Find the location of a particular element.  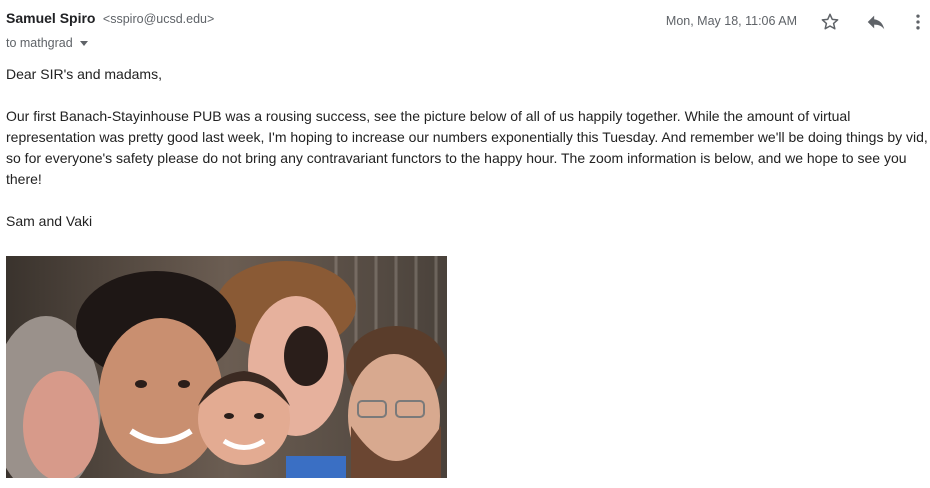

recipients-line: to mathgrad is located at coordinates (47, 43).